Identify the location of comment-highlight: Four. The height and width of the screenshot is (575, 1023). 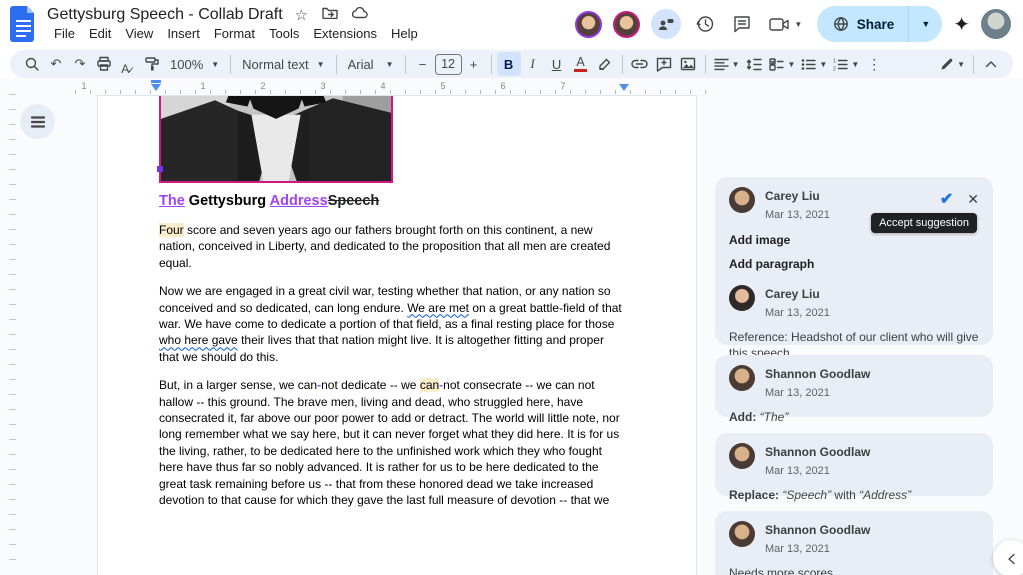
(171, 230).